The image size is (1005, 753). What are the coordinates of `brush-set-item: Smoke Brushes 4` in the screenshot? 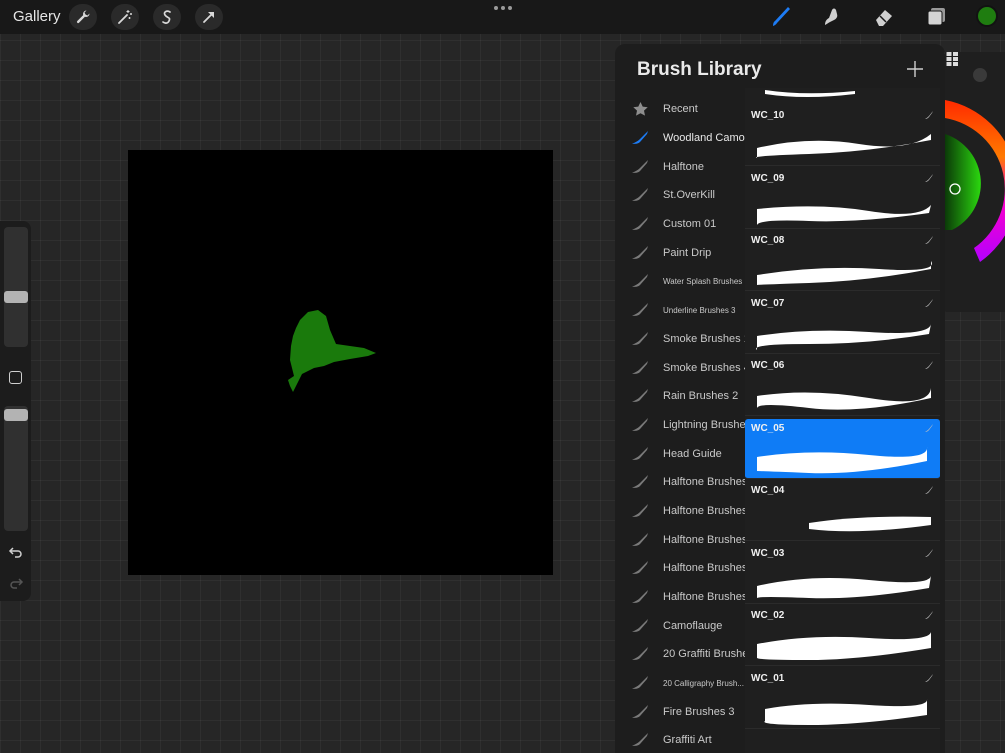 It's located at (680, 367).